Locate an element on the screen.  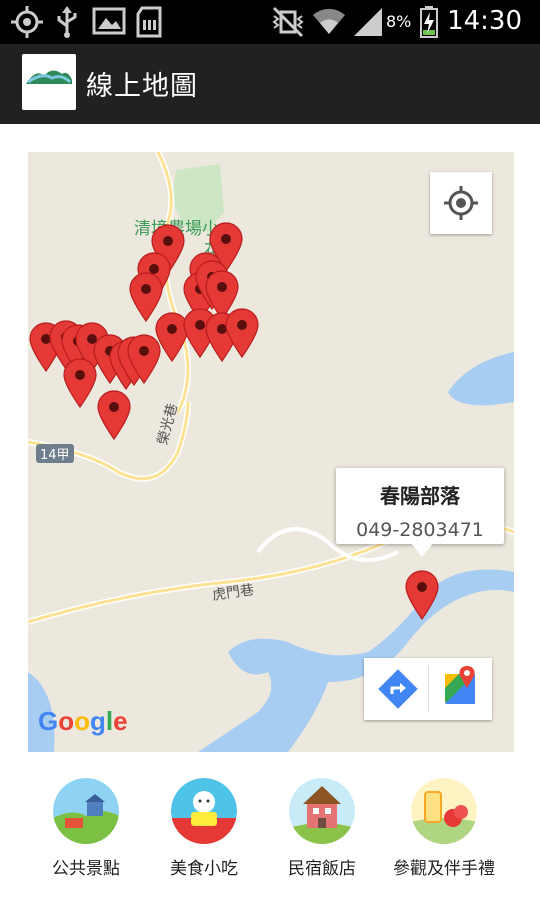
info-window-tail is located at coordinates (422, 550).